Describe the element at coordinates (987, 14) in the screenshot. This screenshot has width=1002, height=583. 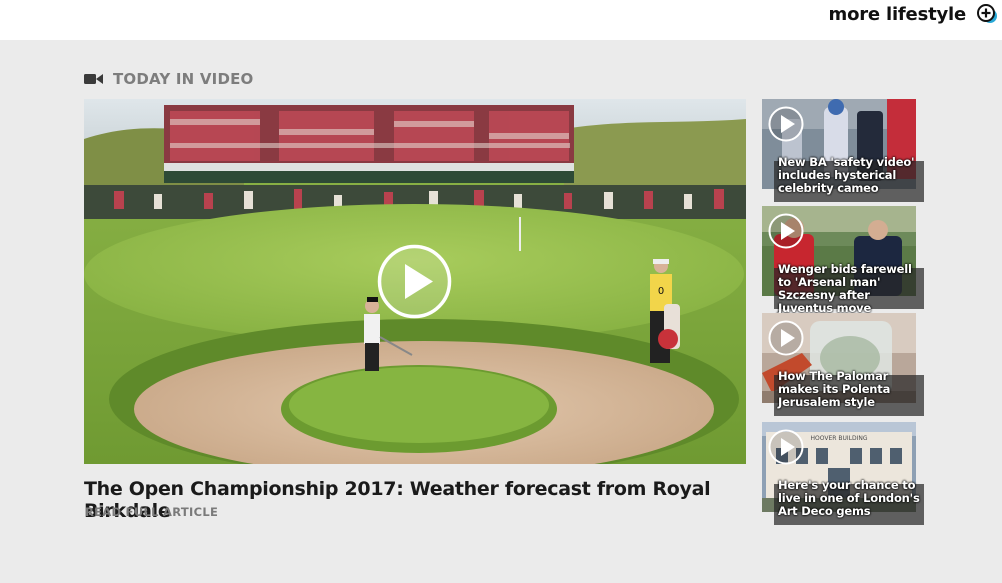
I see `plus-circle-icon` at that location.